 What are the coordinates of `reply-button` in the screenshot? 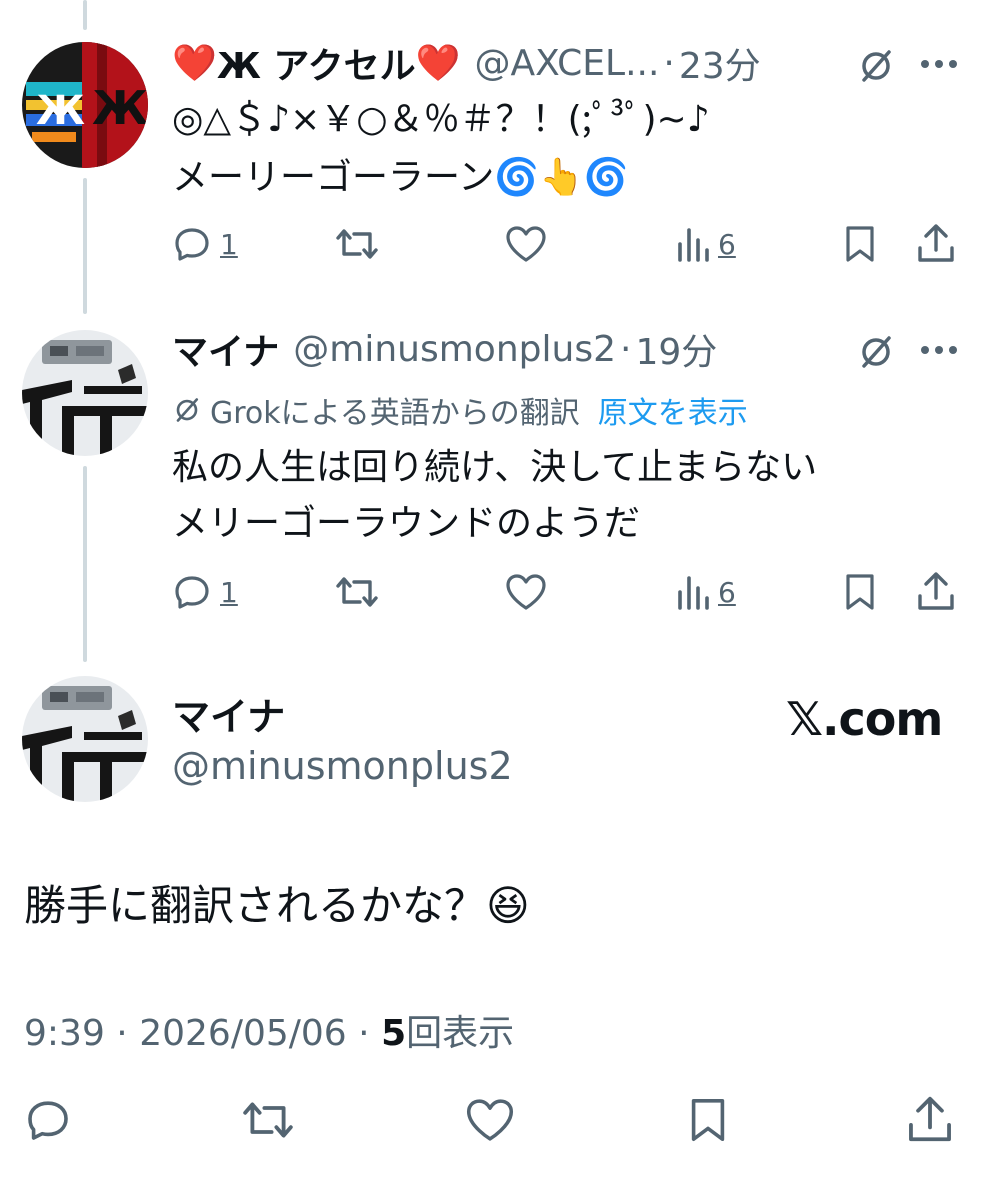 It's located at (48, 1120).